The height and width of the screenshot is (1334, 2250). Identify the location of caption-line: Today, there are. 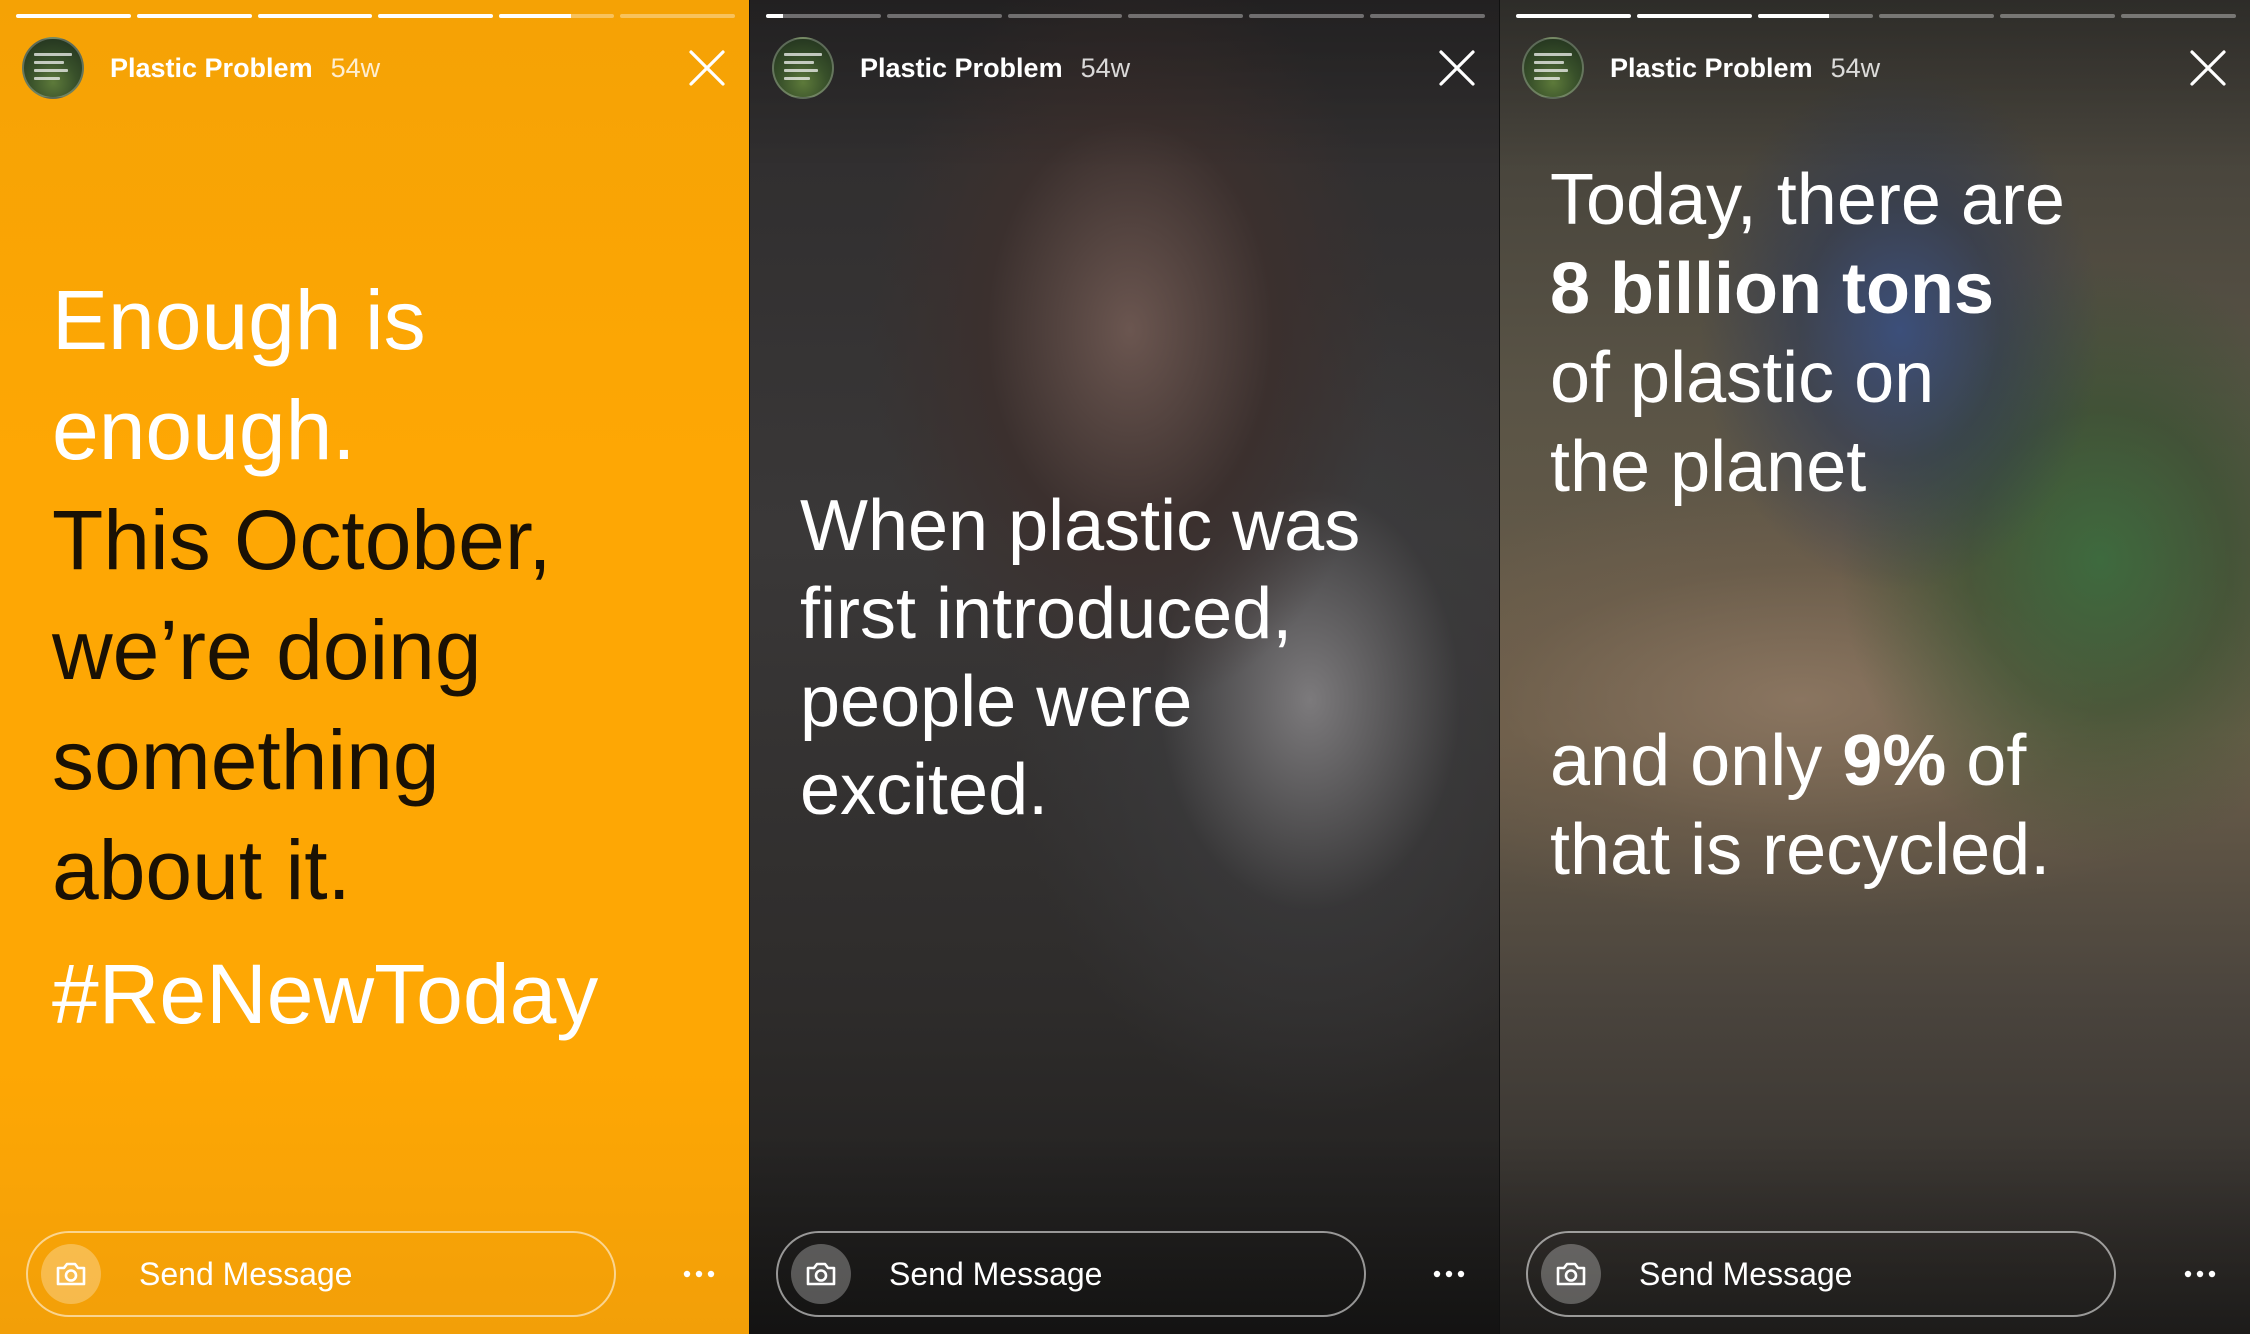
(1807, 200).